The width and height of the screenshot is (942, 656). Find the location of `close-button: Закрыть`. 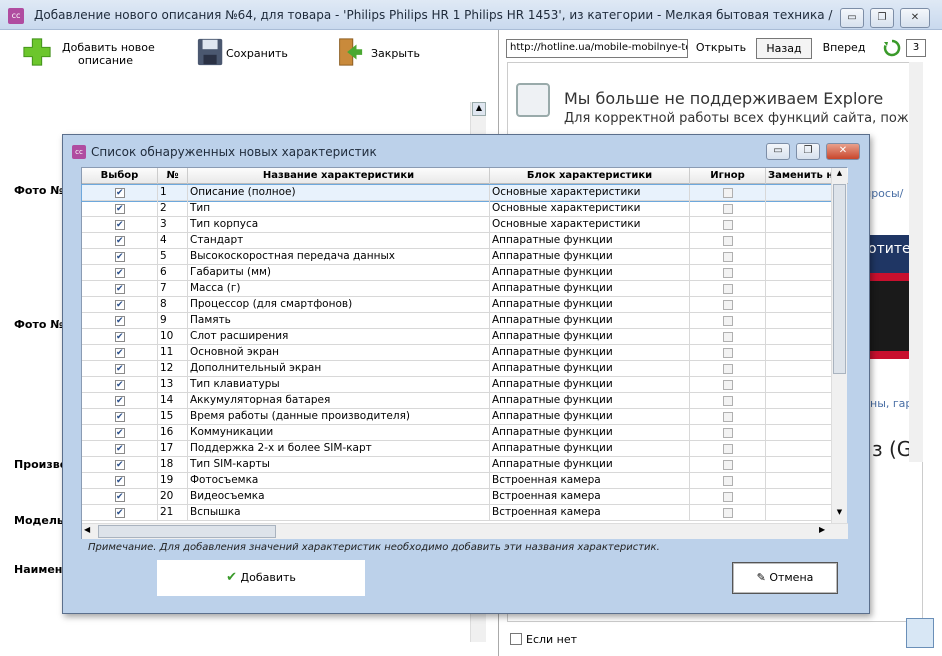

close-button: Закрыть is located at coordinates (379, 54).